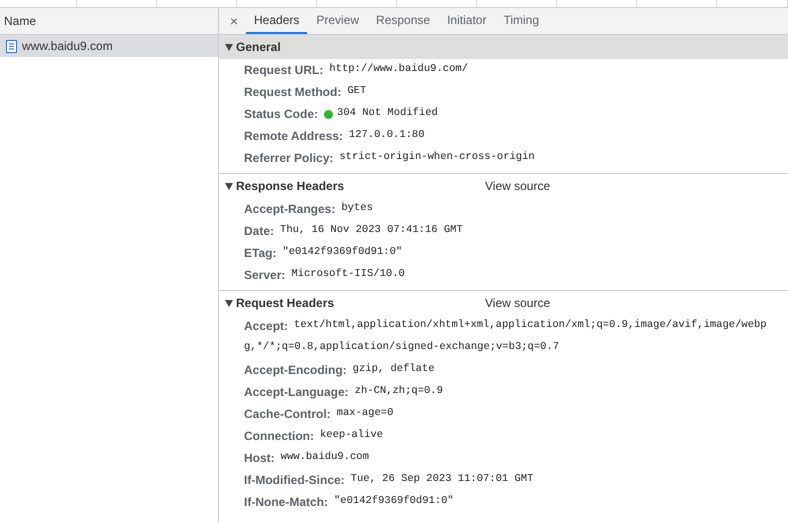  Describe the element at coordinates (466, 21) in the screenshot. I see `detail-tab: Initiator` at that location.